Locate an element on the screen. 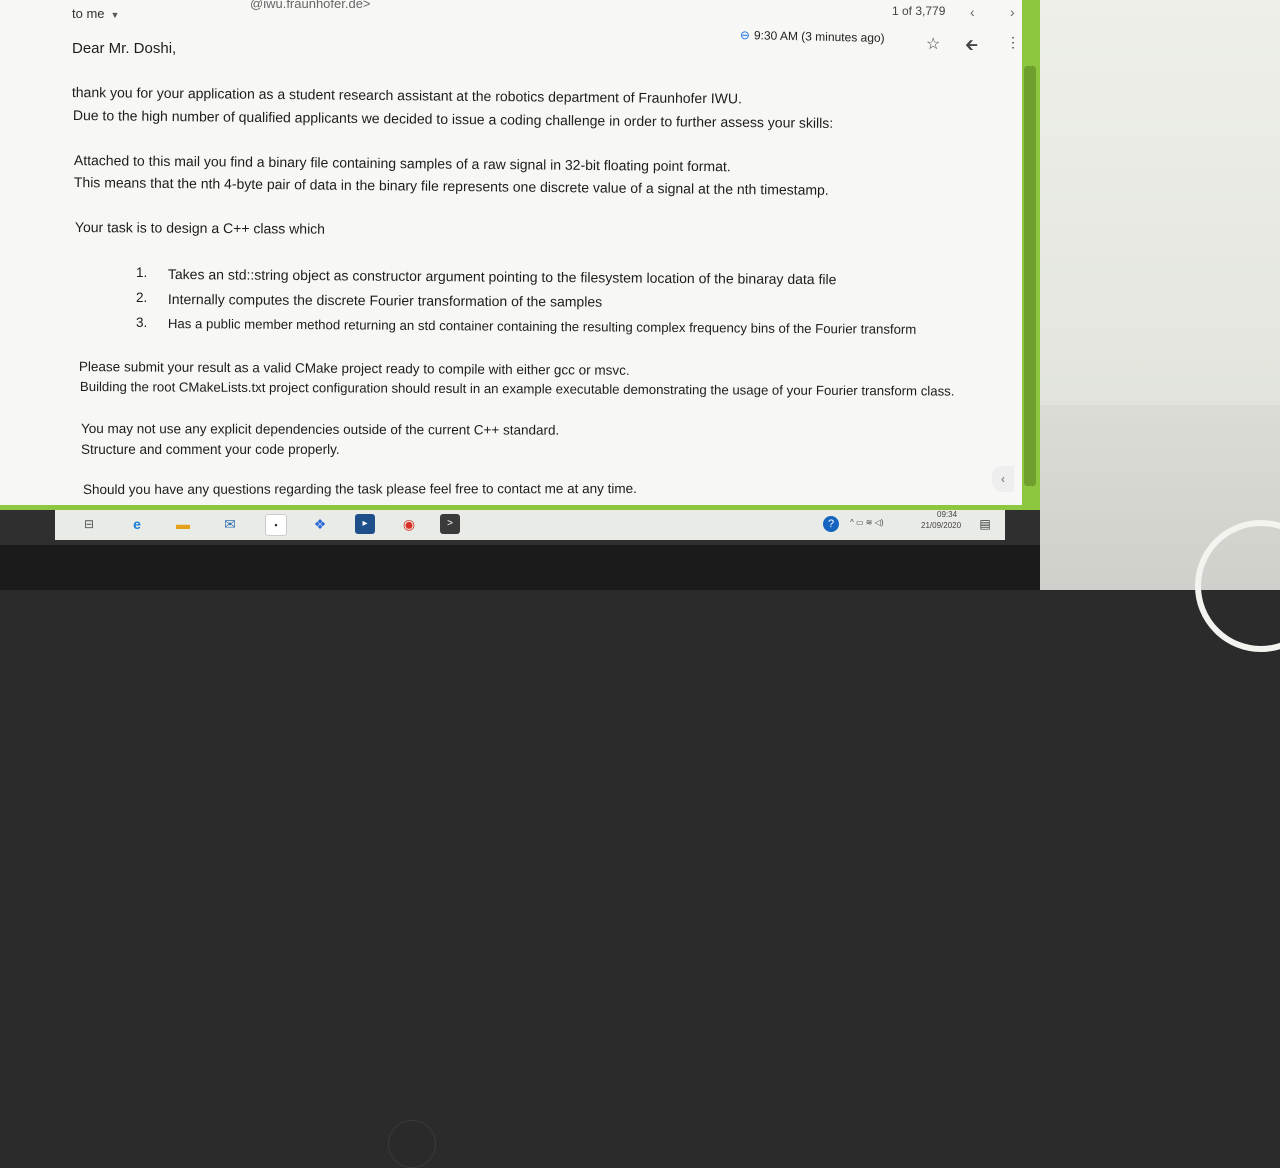 The width and height of the screenshot is (1280, 1168). chrome-icon: ◉ is located at coordinates (409, 524).